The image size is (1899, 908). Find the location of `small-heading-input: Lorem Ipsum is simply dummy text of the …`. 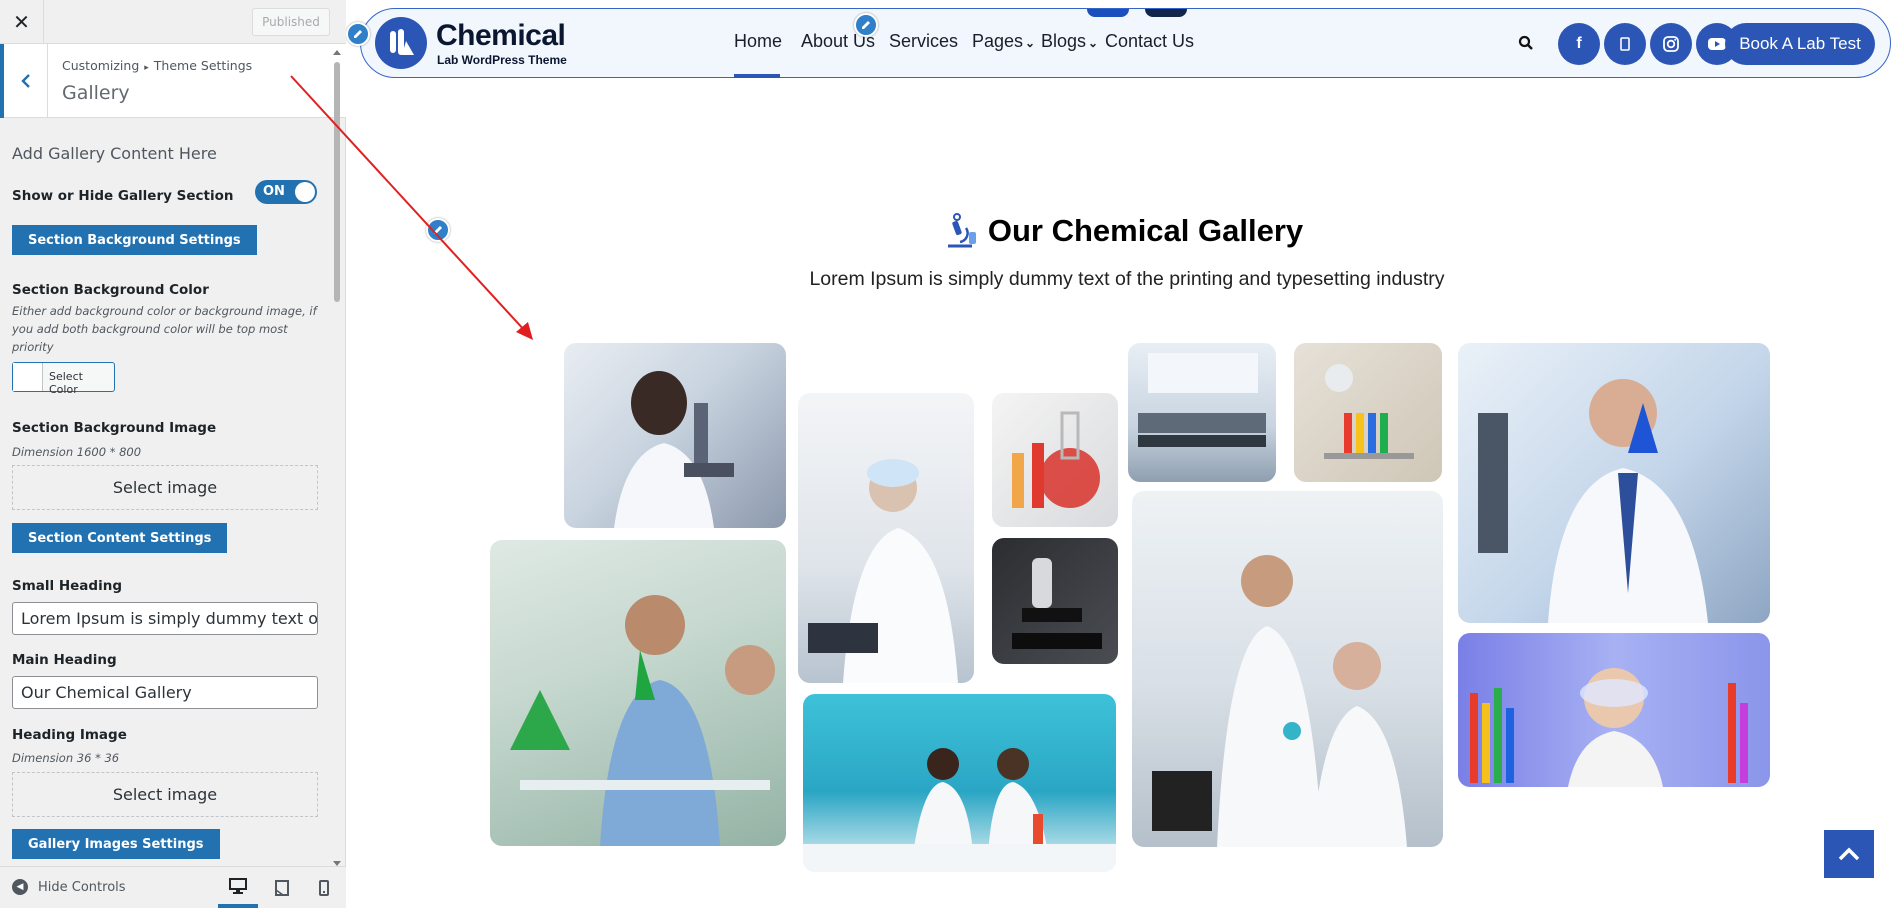

small-heading-input: Lorem Ipsum is simply dummy text of the … is located at coordinates (165, 618).